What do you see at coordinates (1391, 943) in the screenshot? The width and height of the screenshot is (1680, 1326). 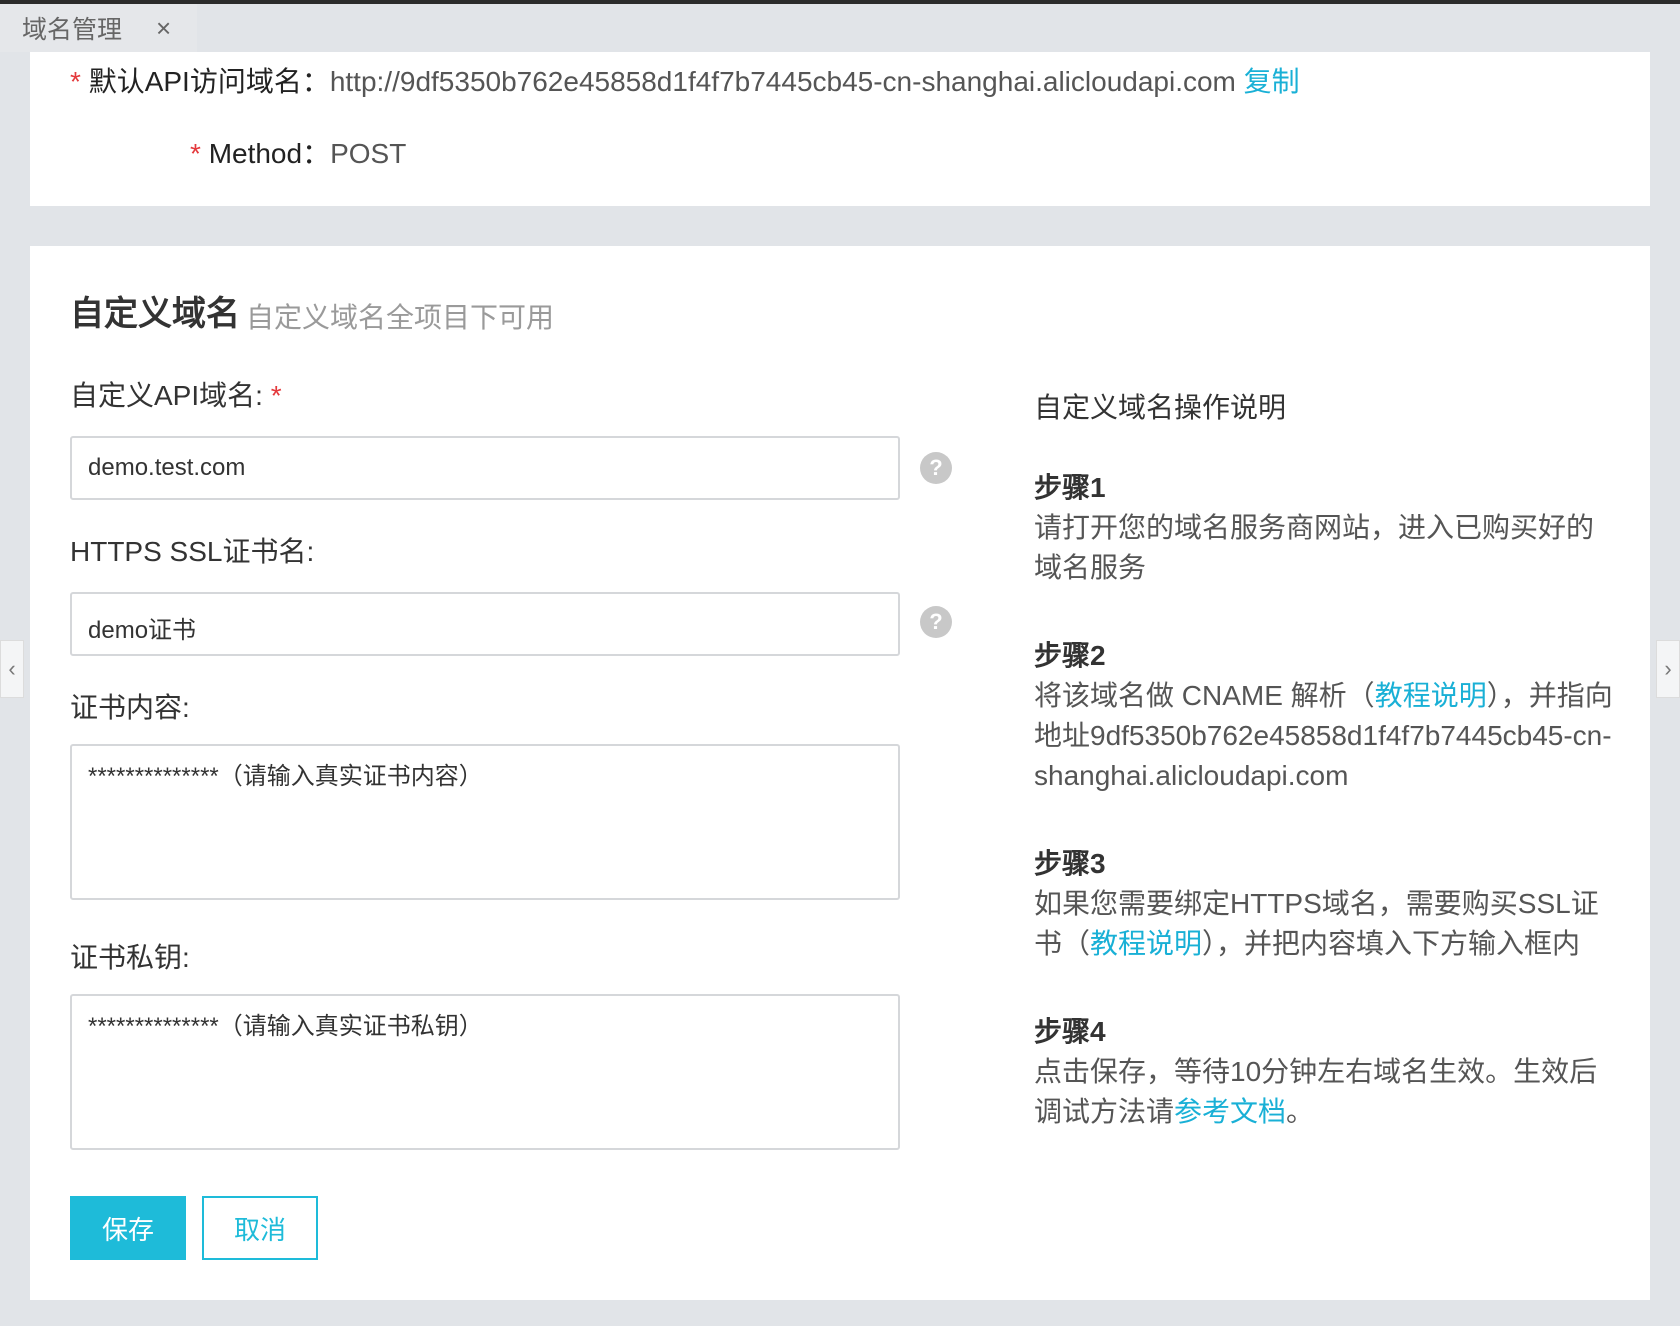 I see `step-text-after: ），并把内容填入下方输入框内` at bounding box center [1391, 943].